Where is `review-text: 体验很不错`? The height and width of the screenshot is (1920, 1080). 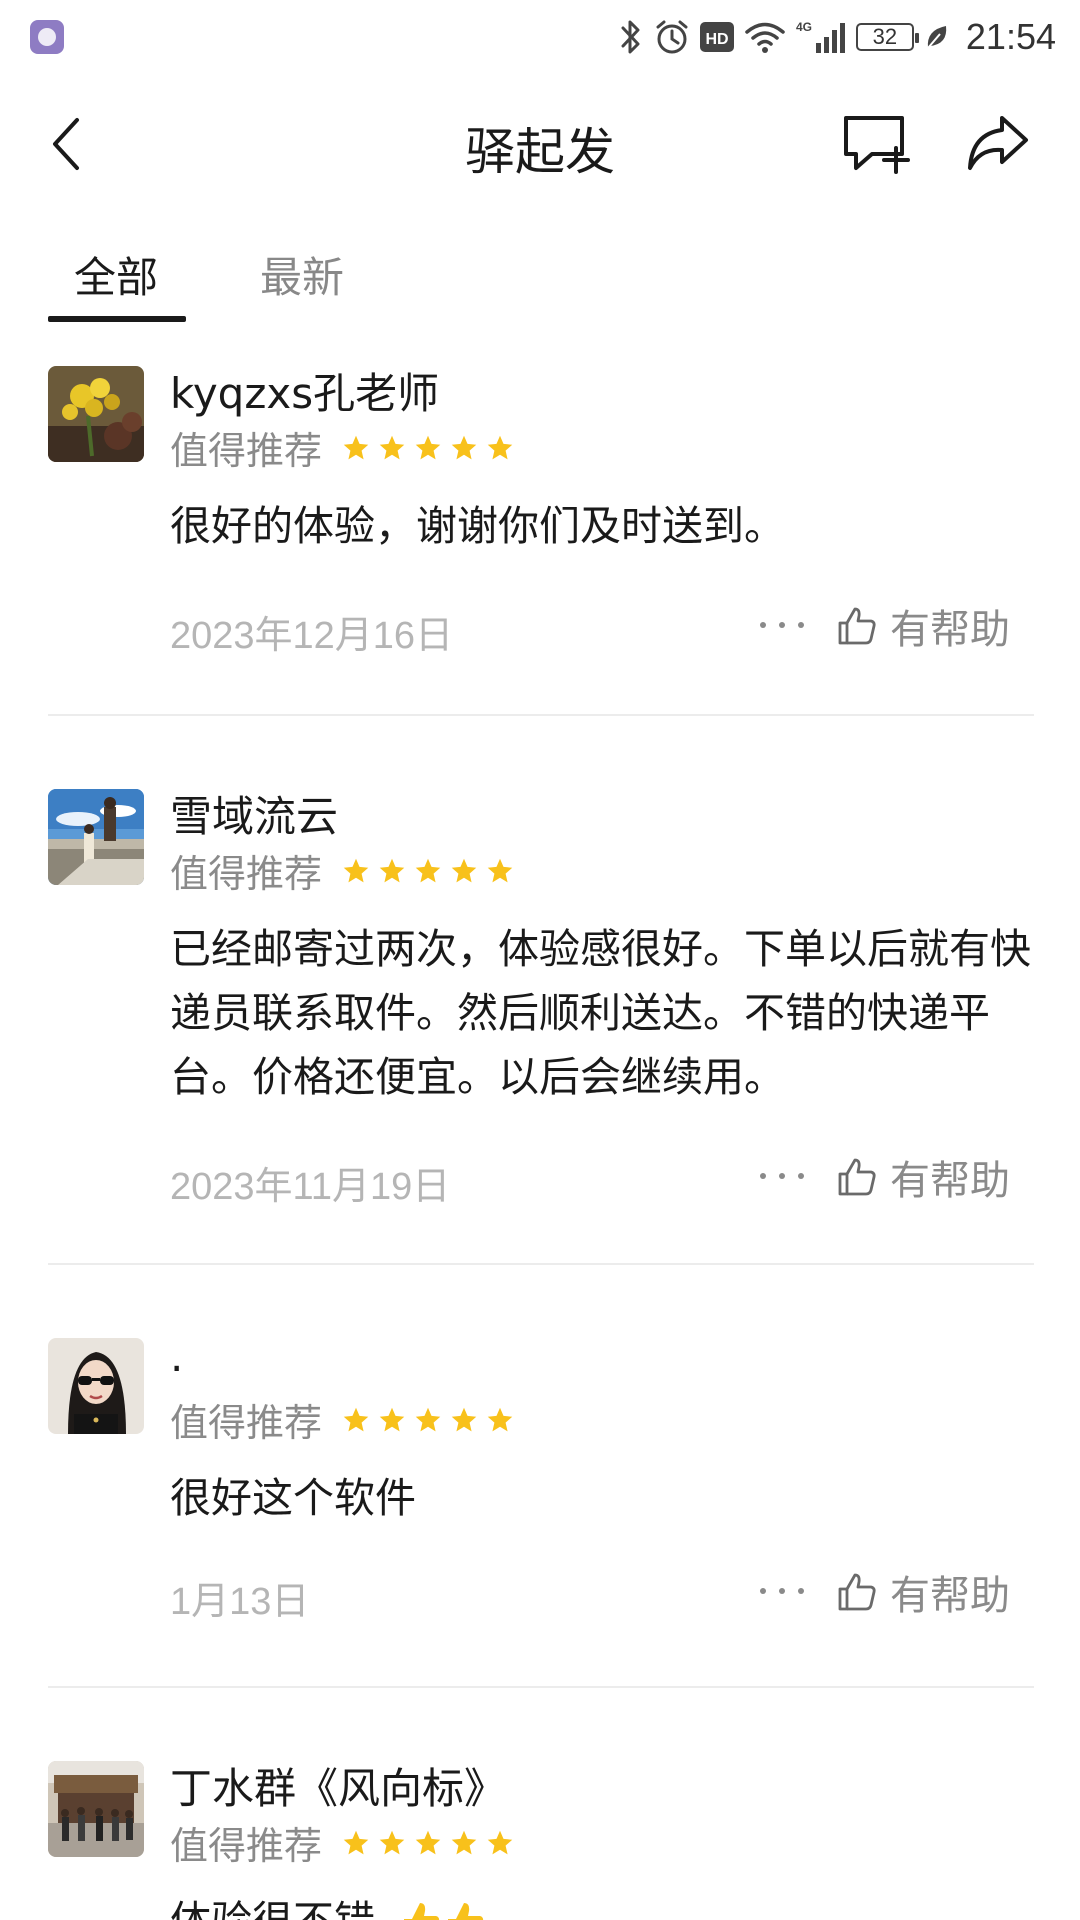
review-text: 体验很不错 is located at coordinates (272, 1908).